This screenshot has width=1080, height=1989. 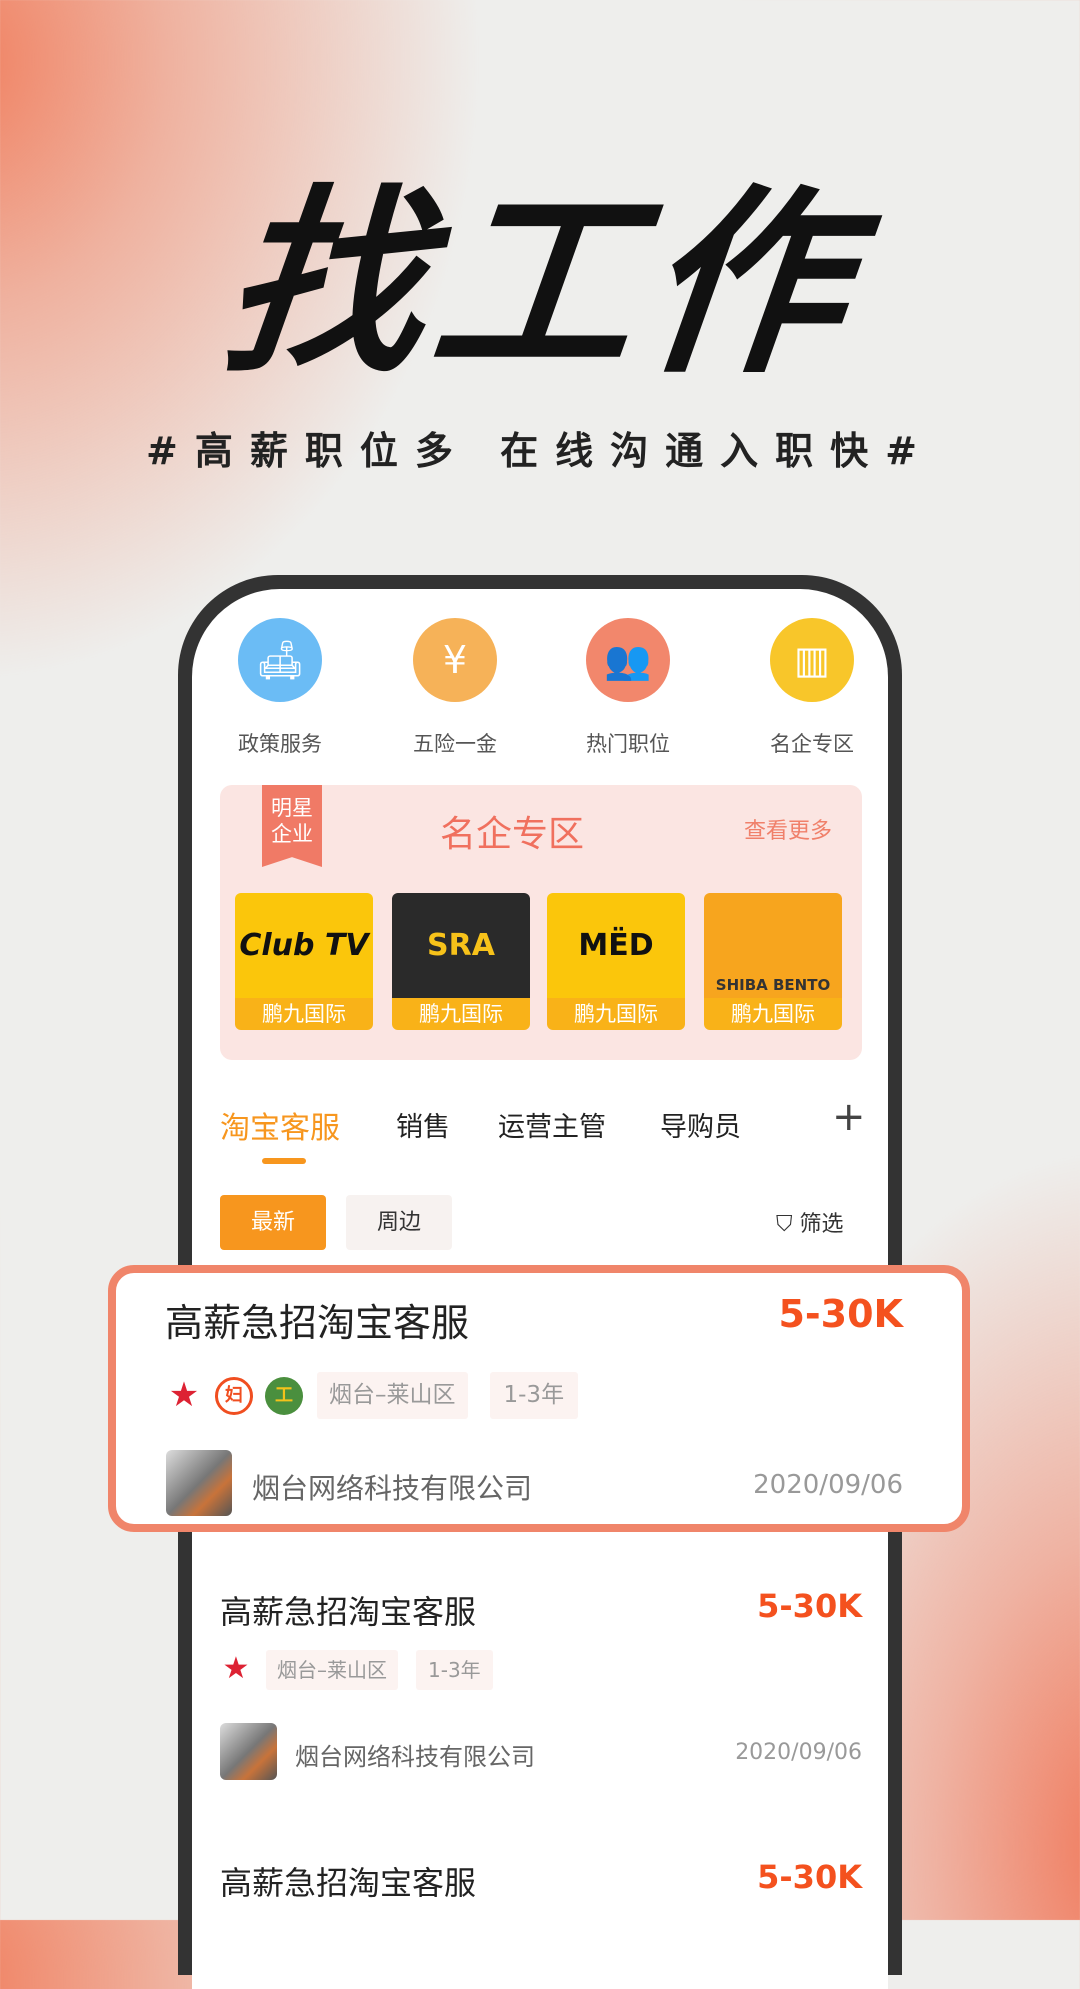 What do you see at coordinates (540, 451) in the screenshot?
I see `hero-subtitle: #高薪职位多 在线沟通入职快#` at bounding box center [540, 451].